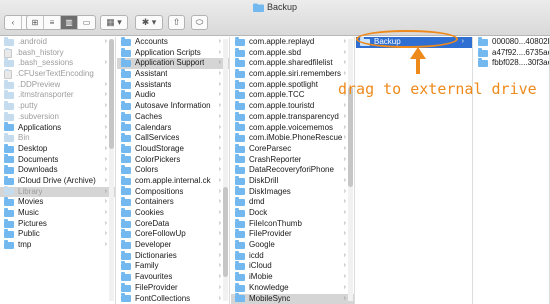 The height and width of the screenshot is (304, 550). Describe the element at coordinates (292, 245) in the screenshot. I see `list-item: Google ›` at that location.